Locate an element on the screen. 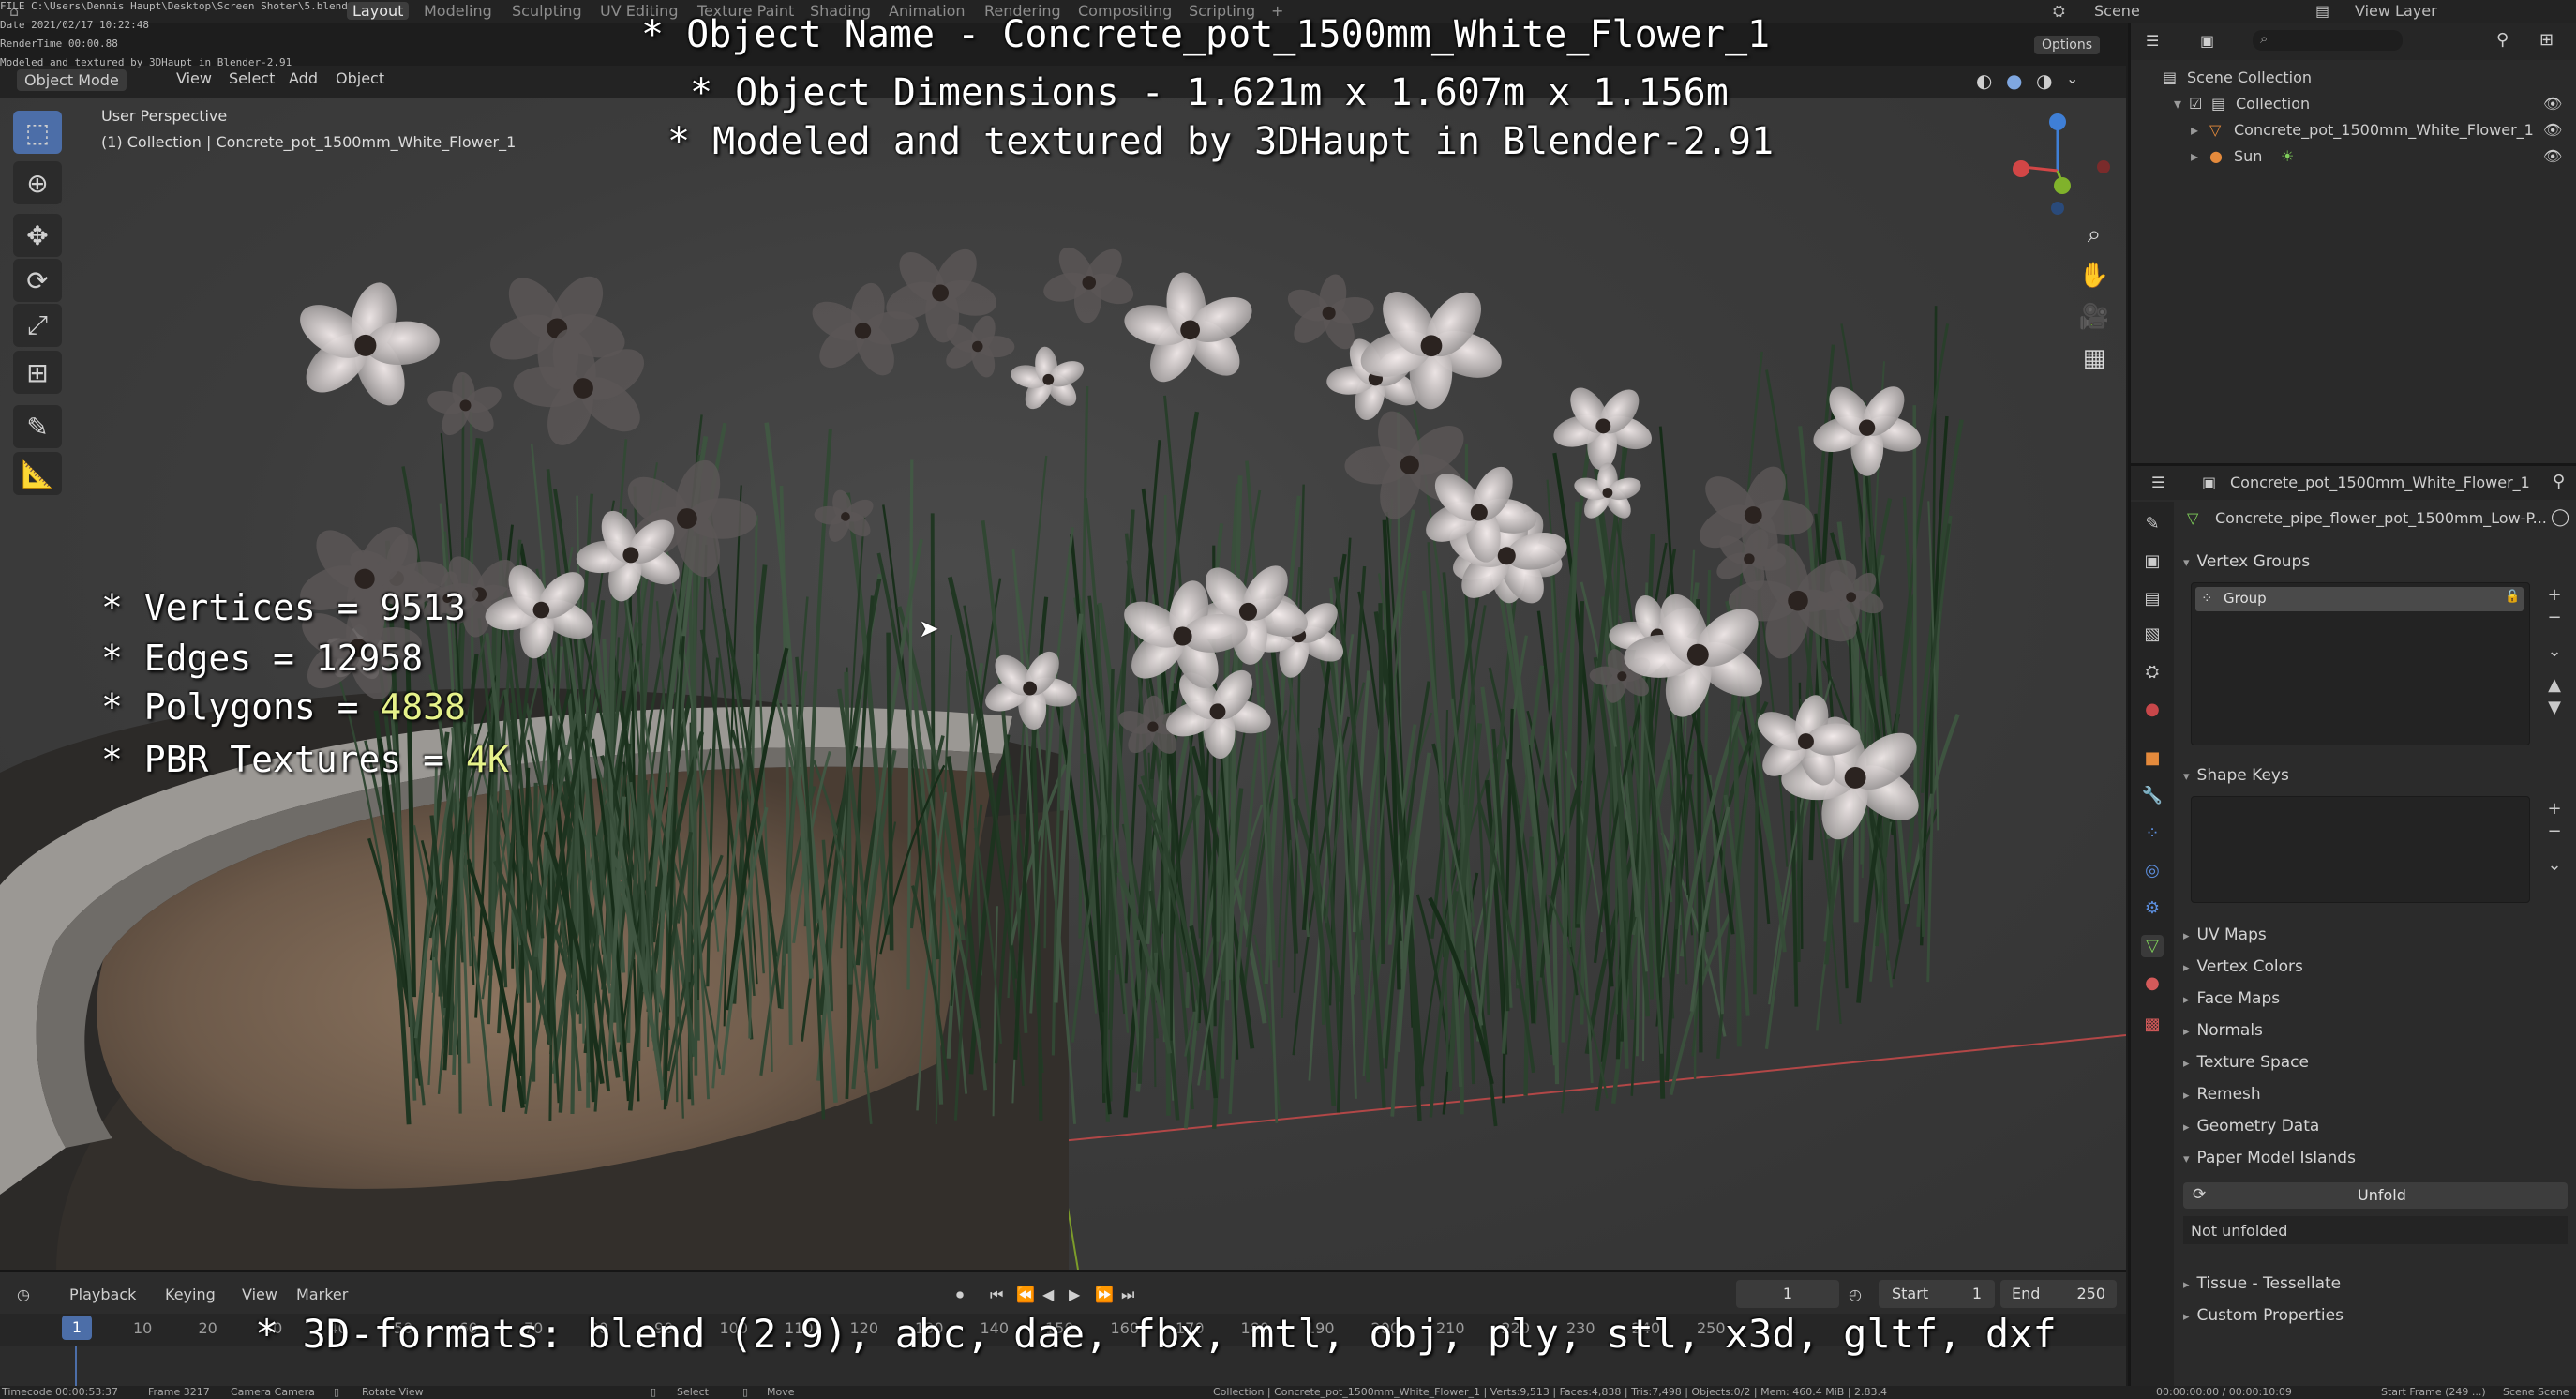 This screenshot has width=2576, height=1399. menu-object: Object is located at coordinates (360, 78).